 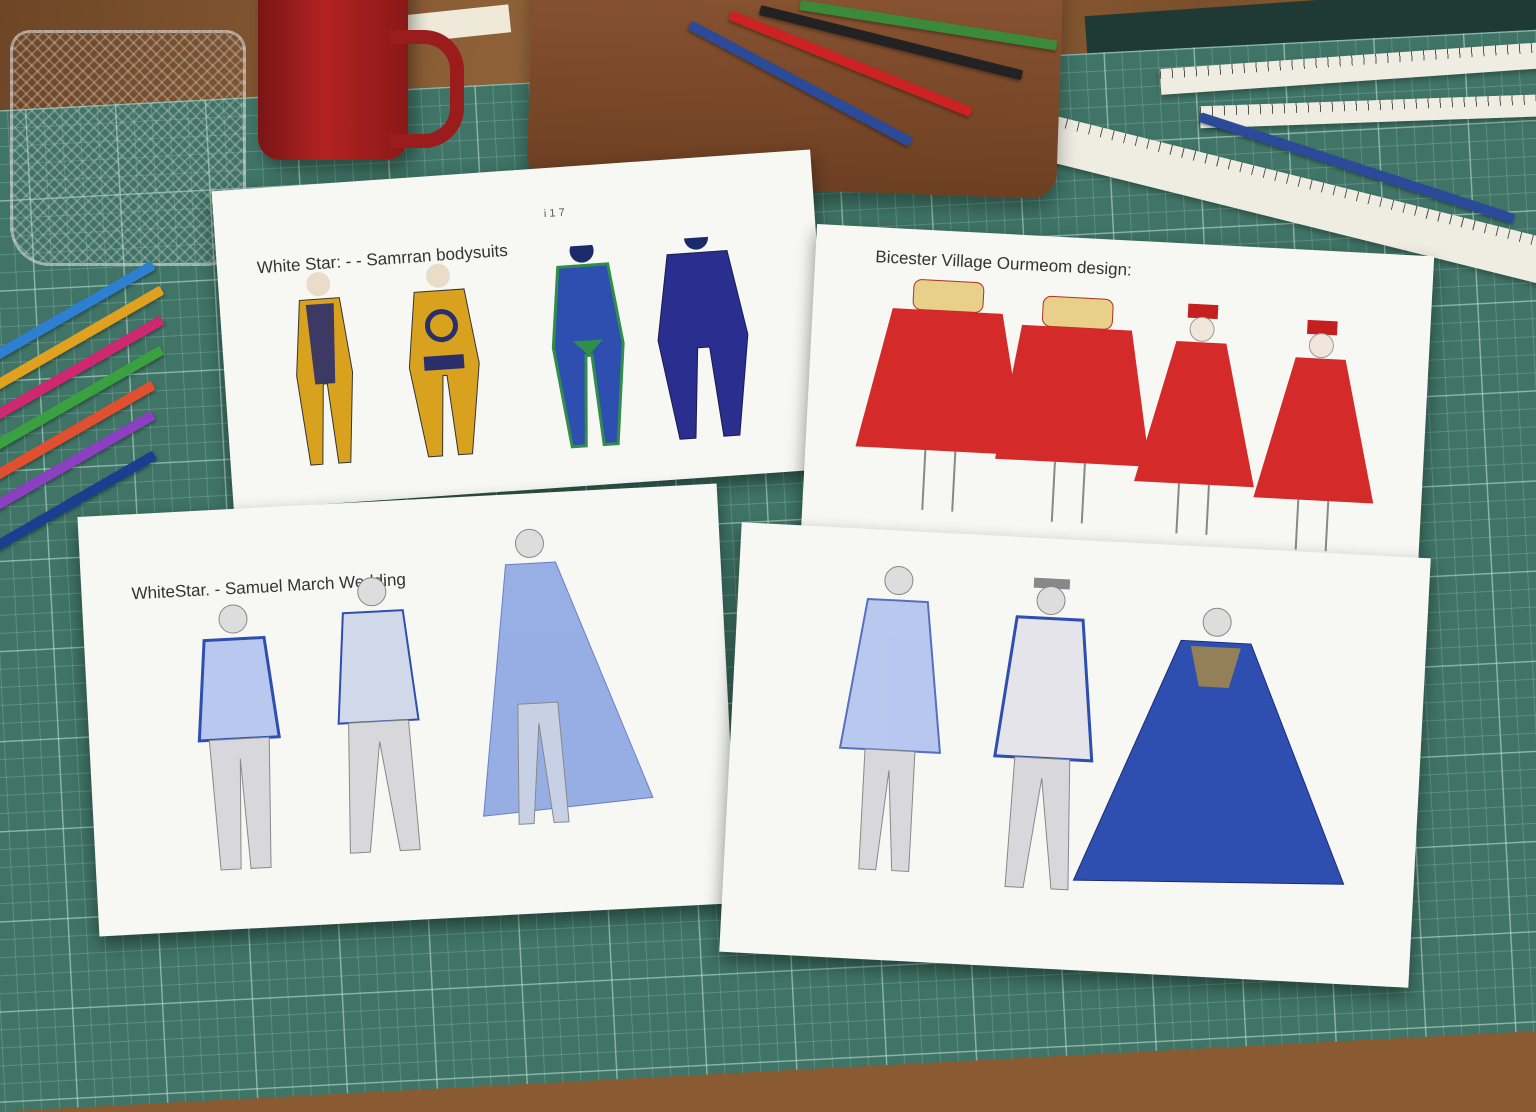 What do you see at coordinates (588, 343) in the screenshot?
I see `figure-blue-green` at bounding box center [588, 343].